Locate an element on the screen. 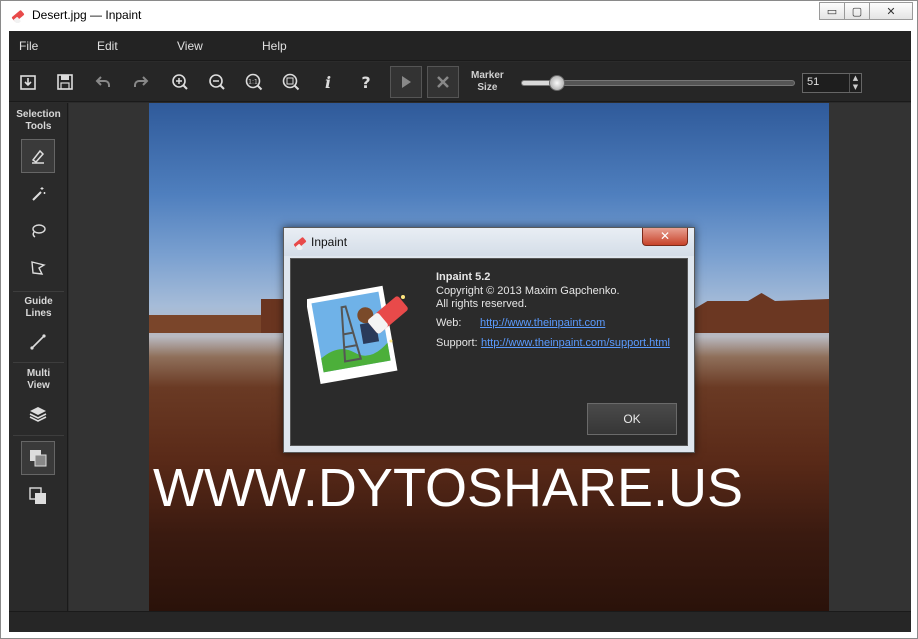 The width and height of the screenshot is (918, 639). undo-button is located at coordinates (103, 82).